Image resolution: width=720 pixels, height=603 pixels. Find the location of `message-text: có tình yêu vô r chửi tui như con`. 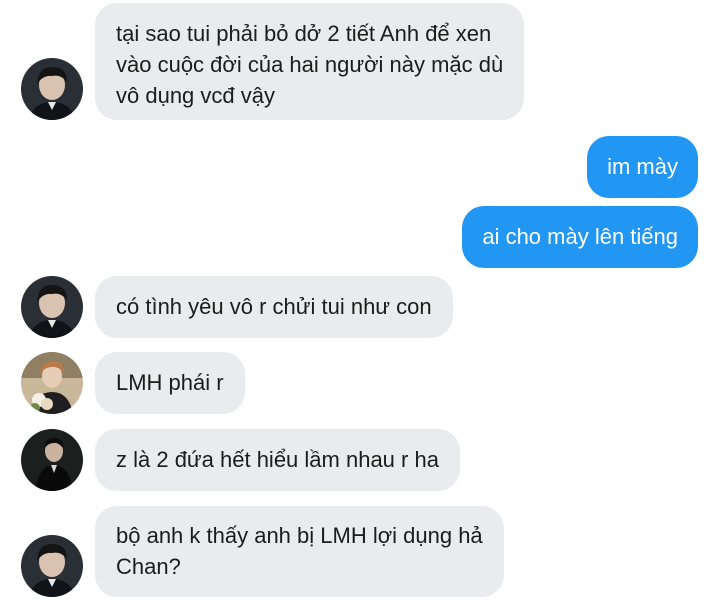

message-text: có tình yêu vô r chửi tui như con is located at coordinates (274, 306).